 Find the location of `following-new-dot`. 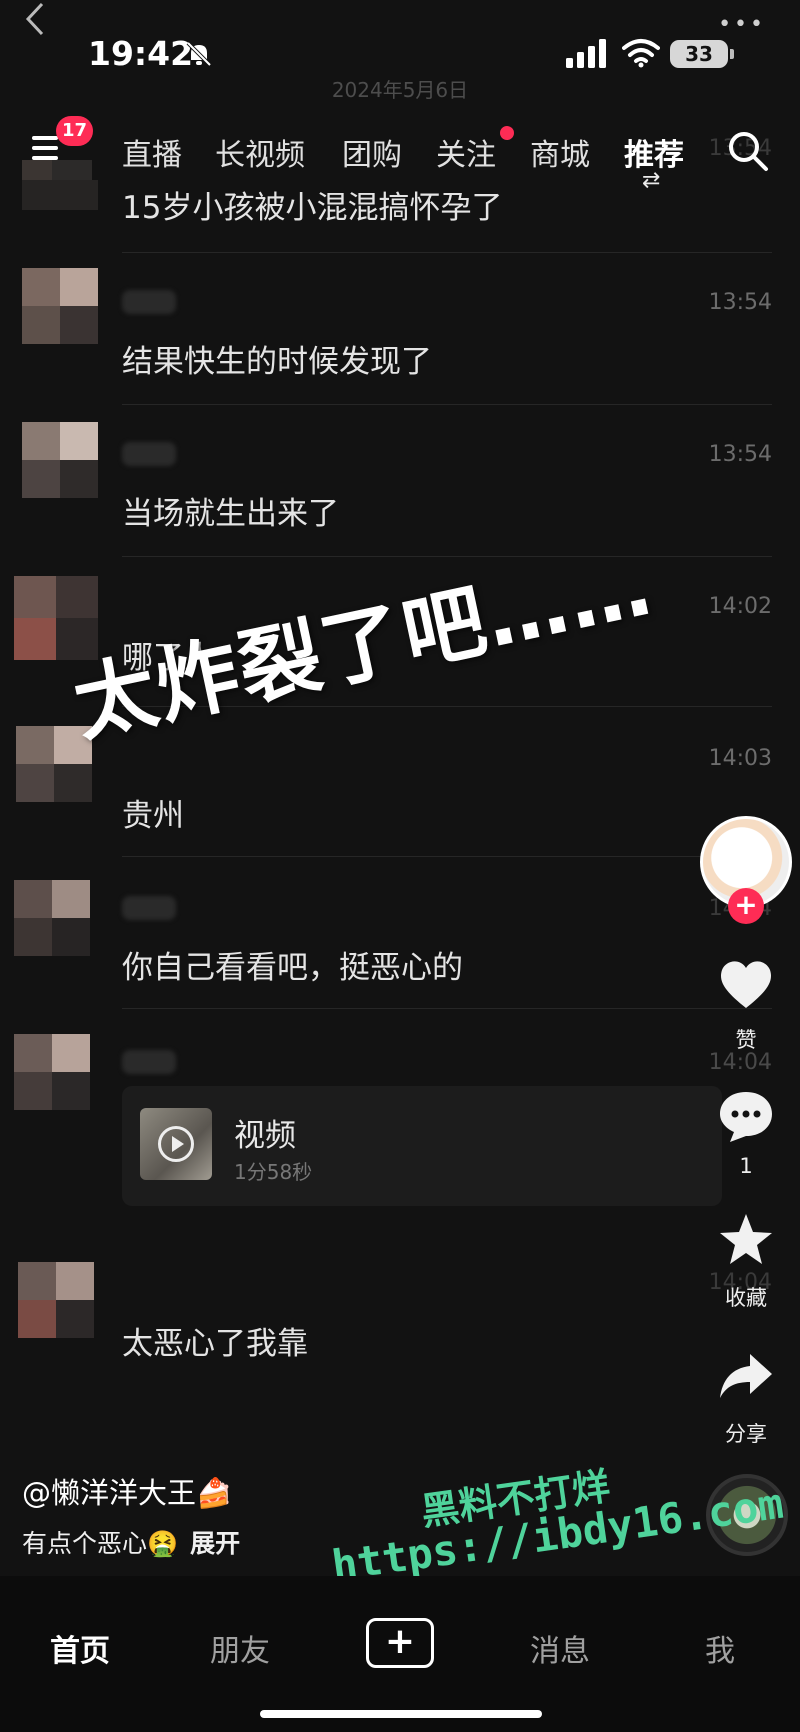

following-new-dot is located at coordinates (507, 133).